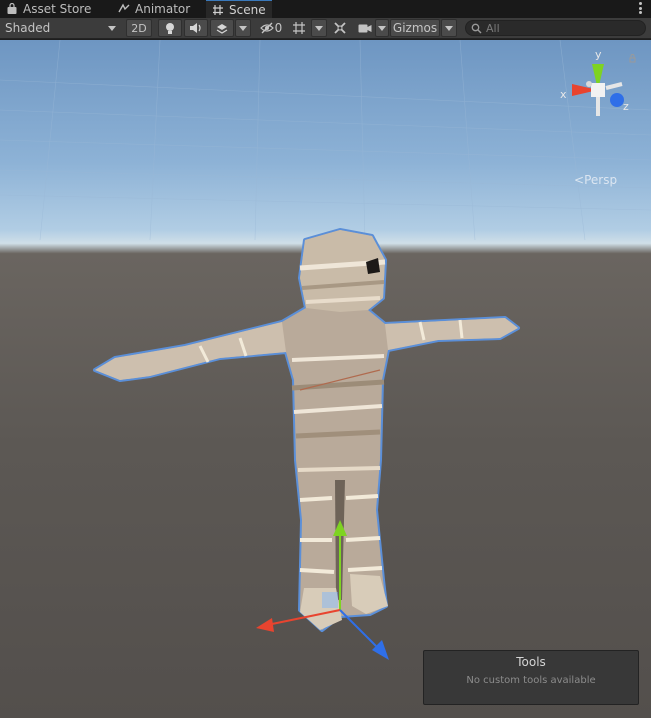 The width and height of the screenshot is (651, 718). I want to click on gizmo-x-label: x, so click(563, 94).